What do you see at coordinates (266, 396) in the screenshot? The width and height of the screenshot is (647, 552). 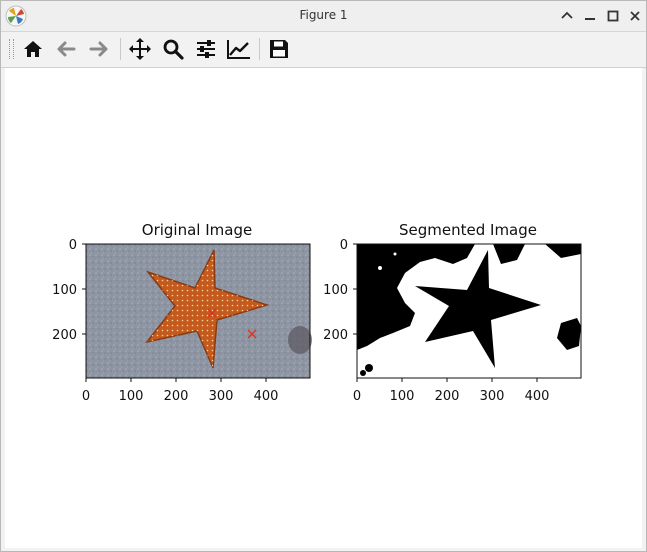 I see `left-xtick-label: 400` at bounding box center [266, 396].